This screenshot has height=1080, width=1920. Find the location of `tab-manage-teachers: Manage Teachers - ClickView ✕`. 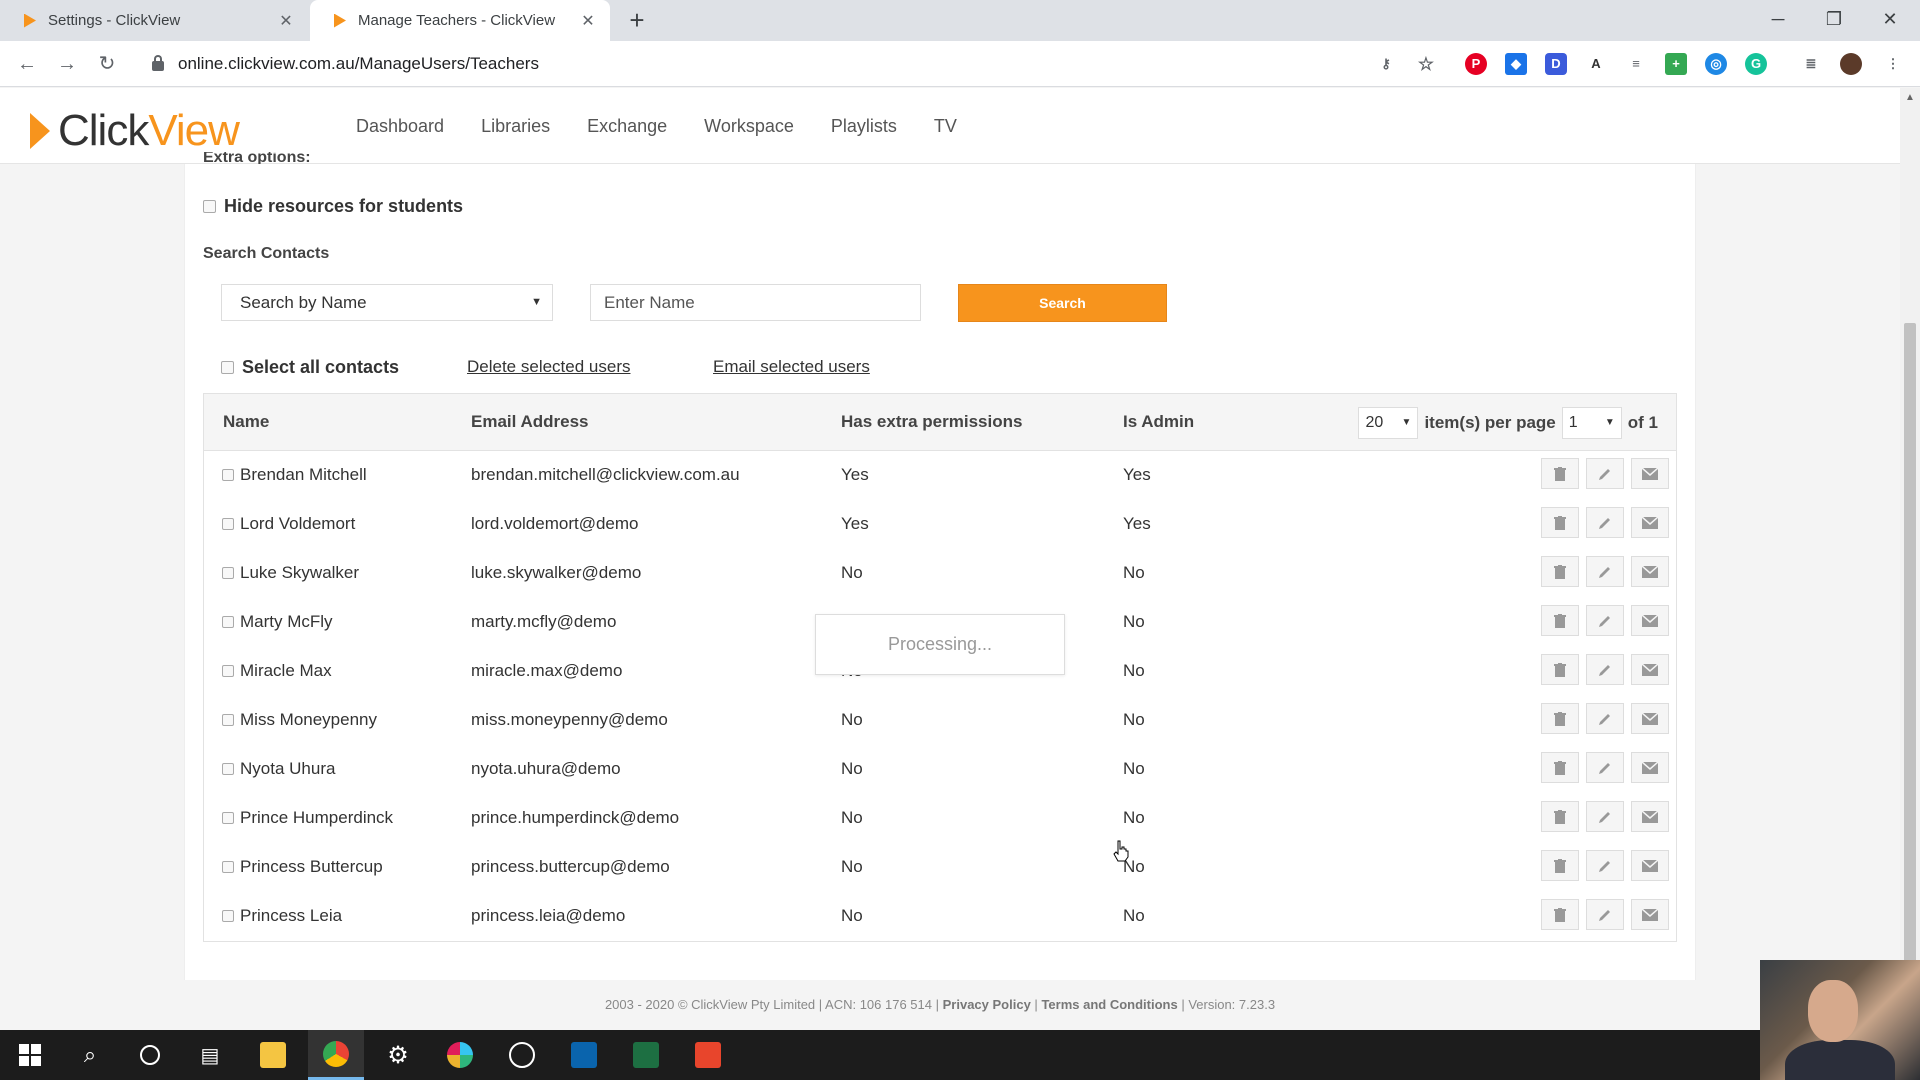

tab-manage-teachers: Manage Teachers - ClickView ✕ is located at coordinates (460, 20).